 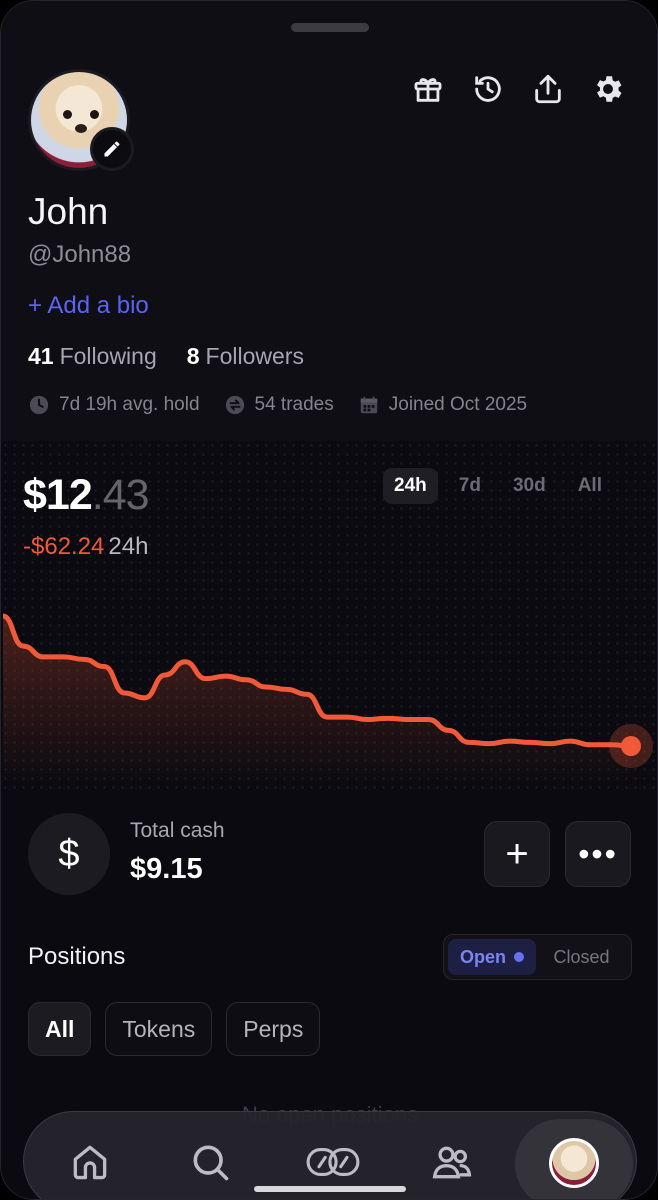 What do you see at coordinates (80, 254) in the screenshot?
I see `profile-handle: @John88` at bounding box center [80, 254].